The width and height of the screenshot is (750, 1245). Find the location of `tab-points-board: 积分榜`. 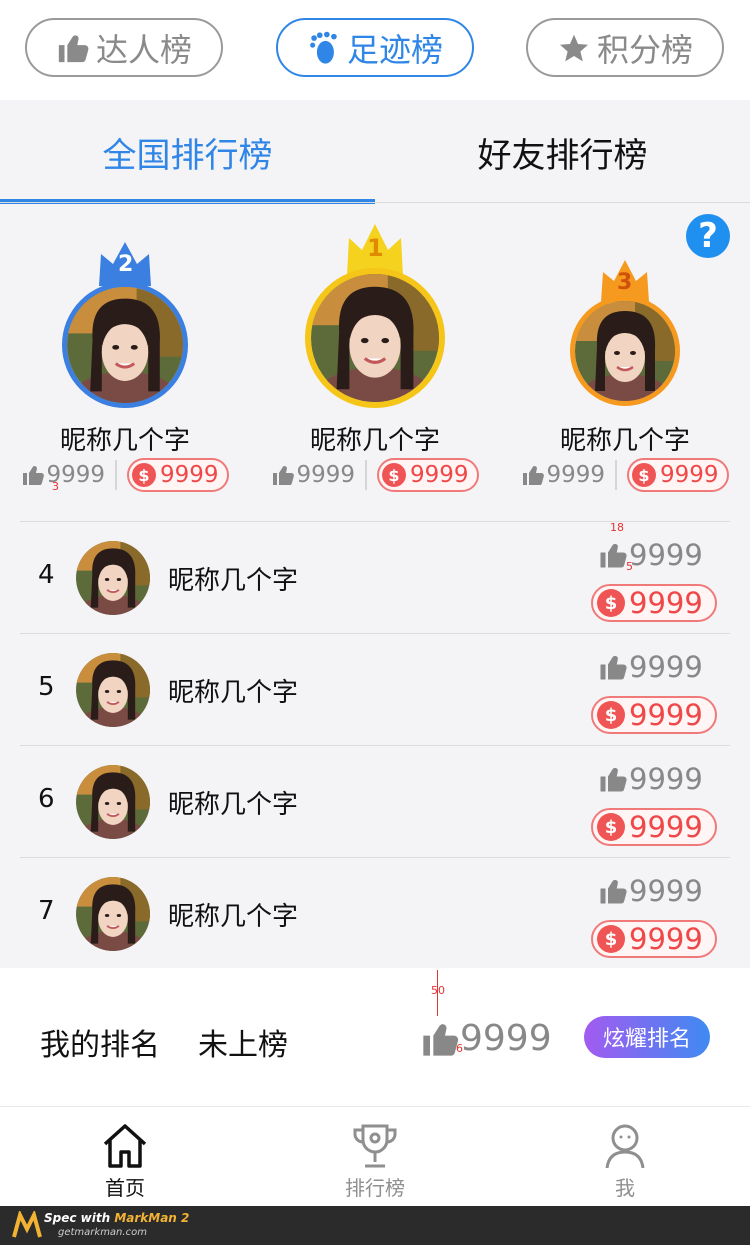

tab-points-board: 积分榜 is located at coordinates (625, 47).